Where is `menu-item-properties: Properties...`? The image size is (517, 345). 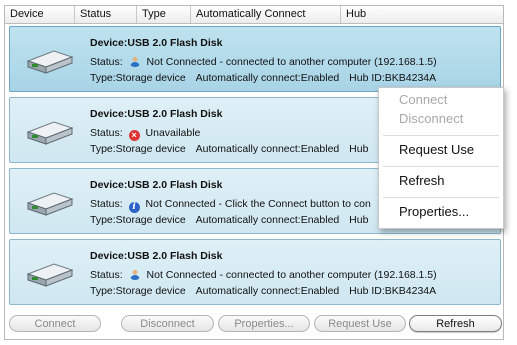 menu-item-properties: Properties... is located at coordinates (434, 211).